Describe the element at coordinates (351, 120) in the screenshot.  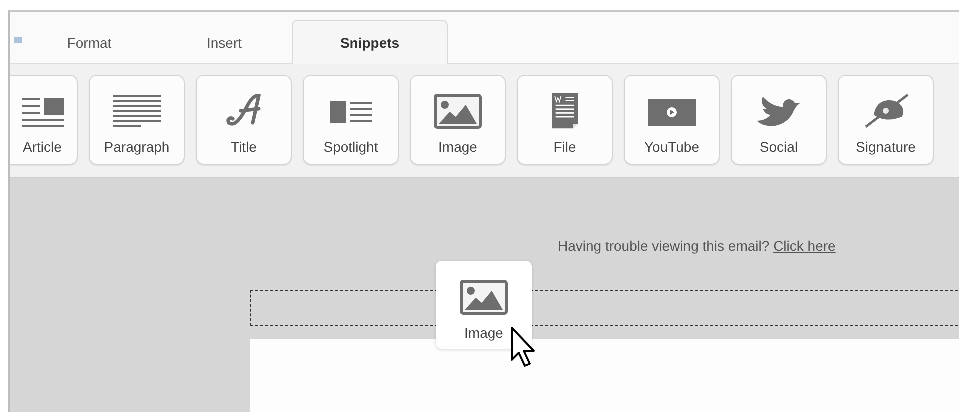
I see `snippet-button: Spotlight` at that location.